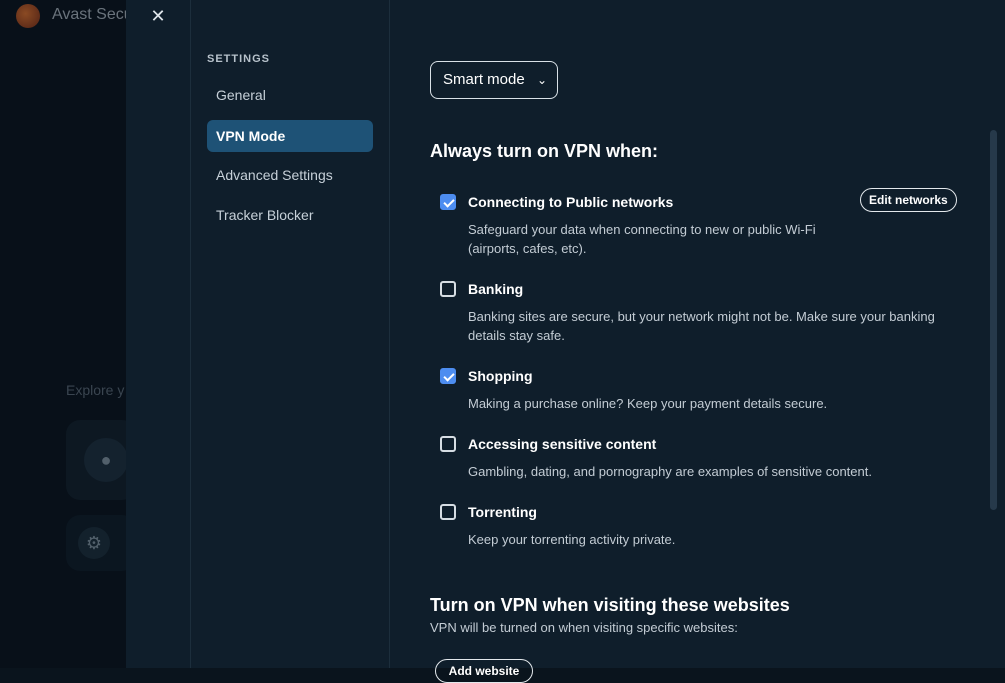 The image size is (1005, 683). Describe the element at coordinates (290, 136) in the screenshot. I see `nav-item-vpn-mode: VPN Mode` at that location.